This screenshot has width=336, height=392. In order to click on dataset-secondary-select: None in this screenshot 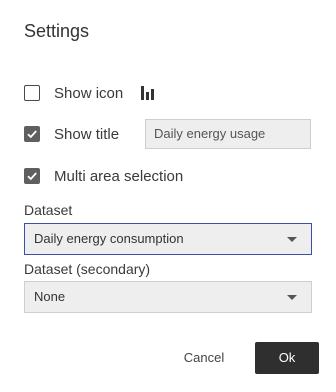, I will do `click(168, 297)`.